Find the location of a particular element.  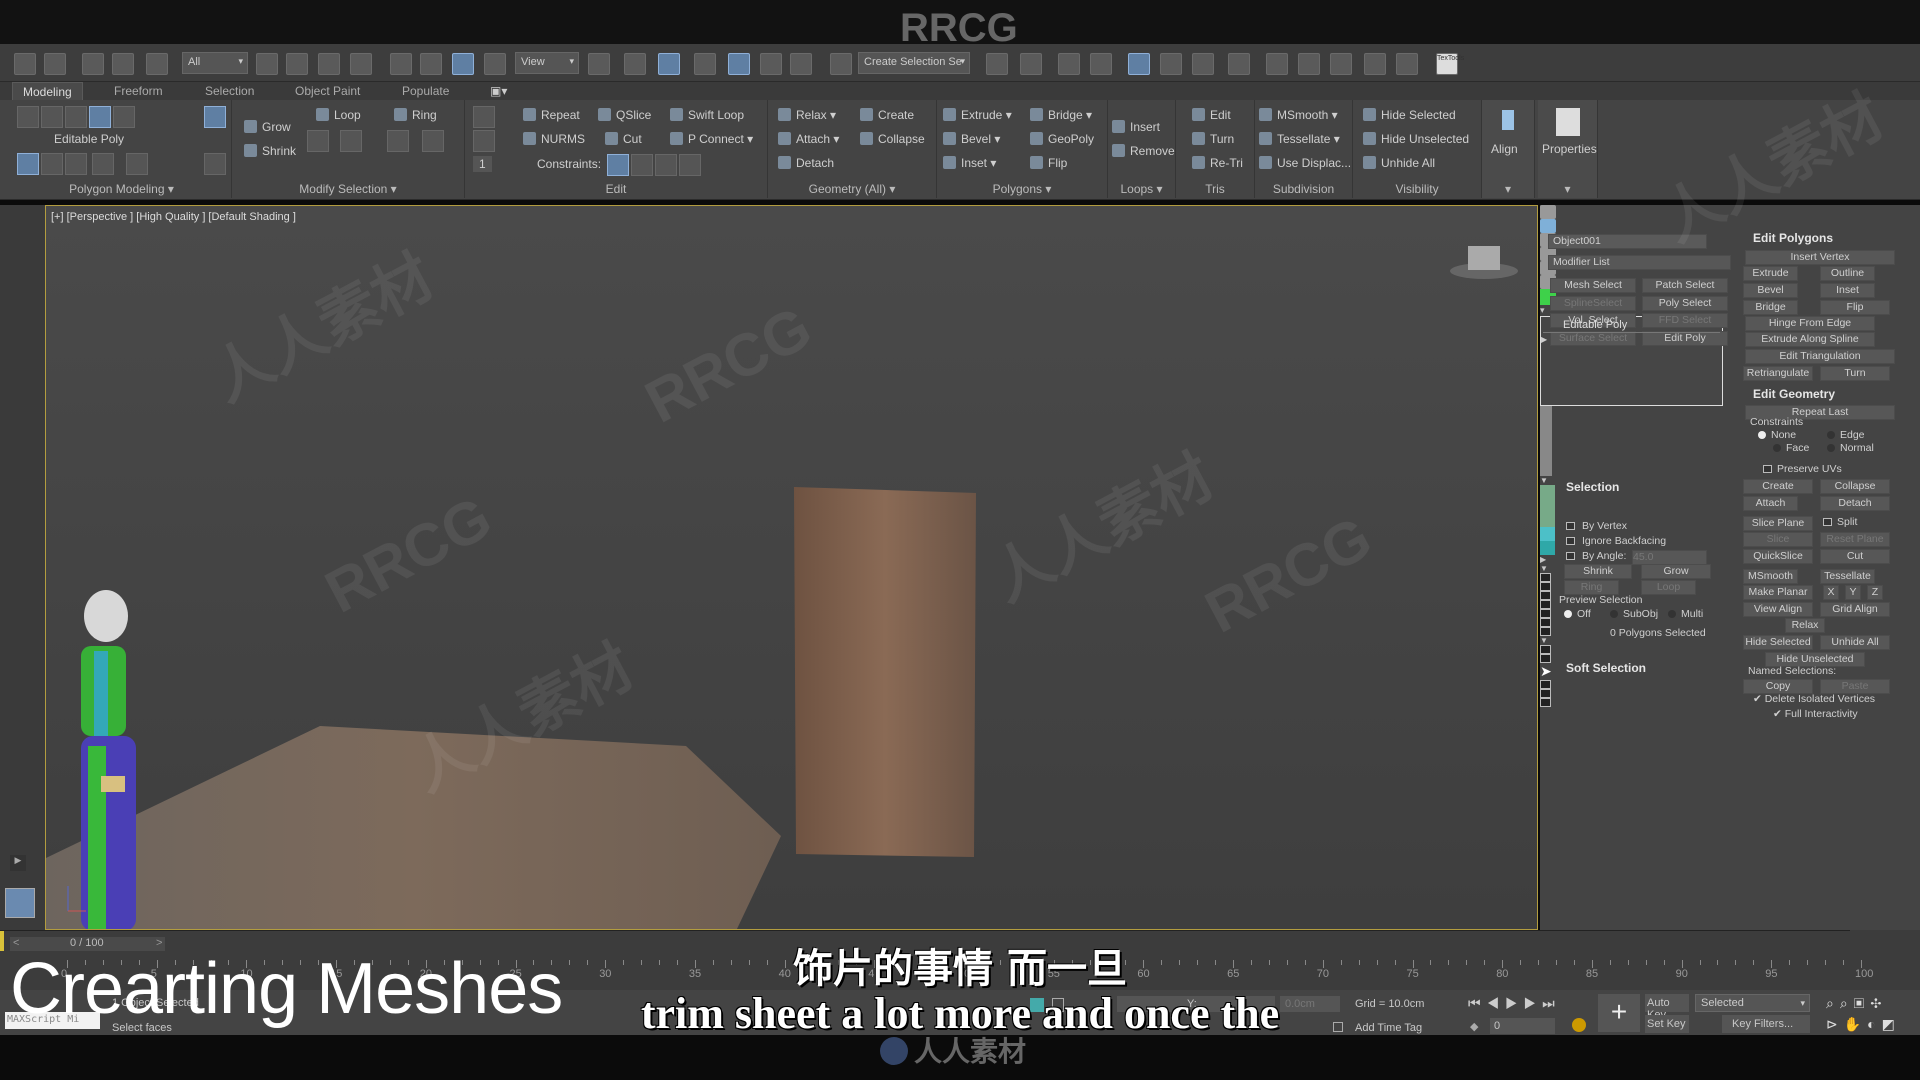

object-name-field: Object001 is located at coordinates (1627, 241).